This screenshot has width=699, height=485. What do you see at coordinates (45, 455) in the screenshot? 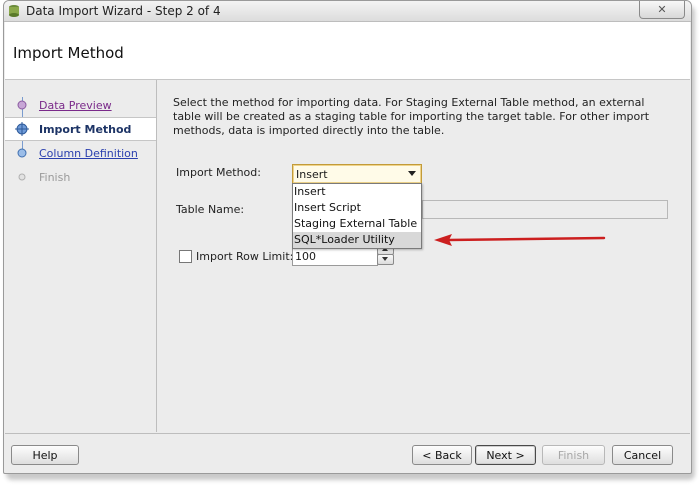
I see `help-button: Help` at bounding box center [45, 455].